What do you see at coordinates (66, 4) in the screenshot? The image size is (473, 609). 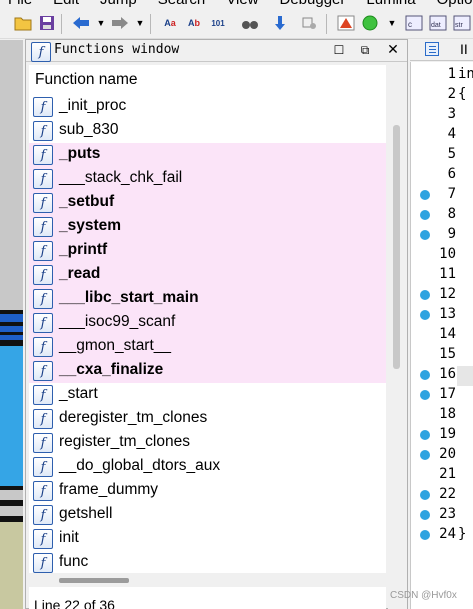 I see `menu-item: Edit` at bounding box center [66, 4].